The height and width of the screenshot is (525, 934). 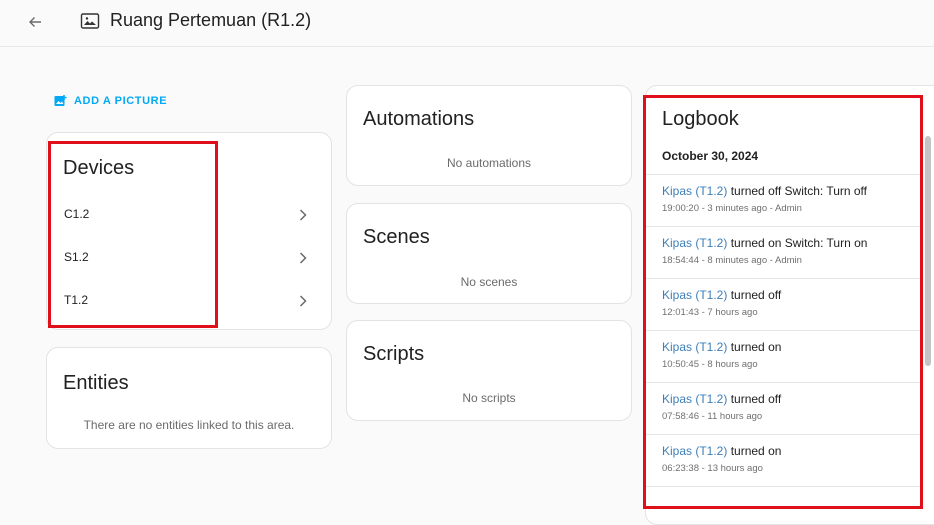 What do you see at coordinates (189, 258) in the screenshot?
I see `device-row-s1-2: S1.2` at bounding box center [189, 258].